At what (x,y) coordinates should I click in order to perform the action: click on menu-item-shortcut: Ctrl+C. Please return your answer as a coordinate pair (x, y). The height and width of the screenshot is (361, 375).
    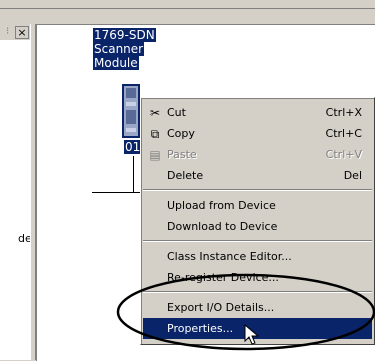
    Looking at the image, I should click on (343, 133).